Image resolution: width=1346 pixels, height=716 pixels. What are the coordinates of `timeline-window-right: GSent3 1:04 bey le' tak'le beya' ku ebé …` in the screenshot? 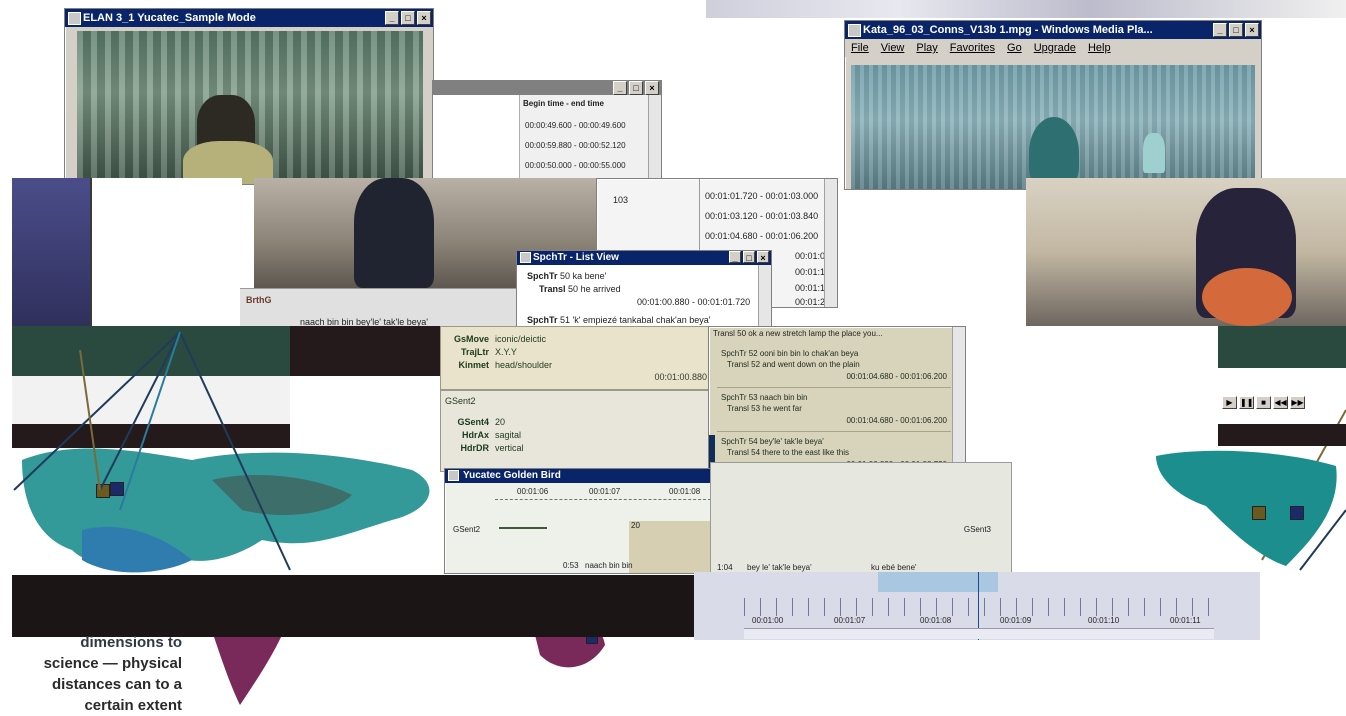 It's located at (861, 518).